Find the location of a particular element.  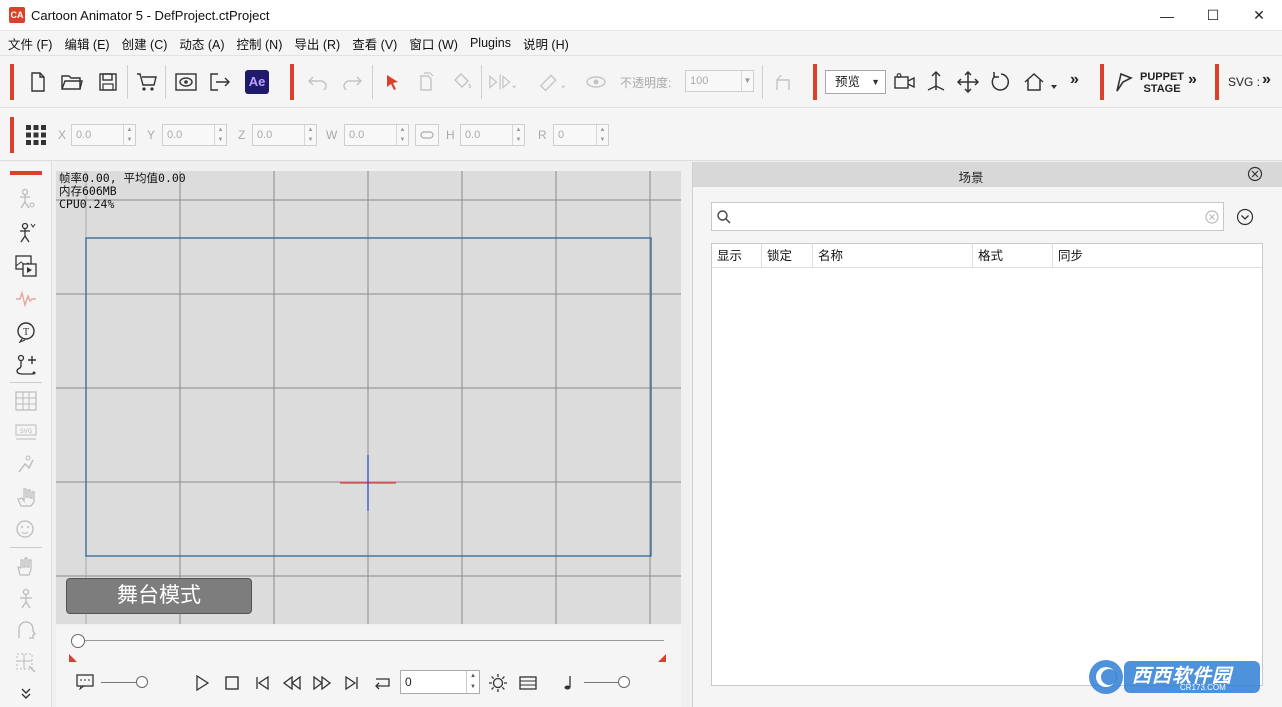

x-input: 0.0 ▲ ▼ is located at coordinates (103, 135).